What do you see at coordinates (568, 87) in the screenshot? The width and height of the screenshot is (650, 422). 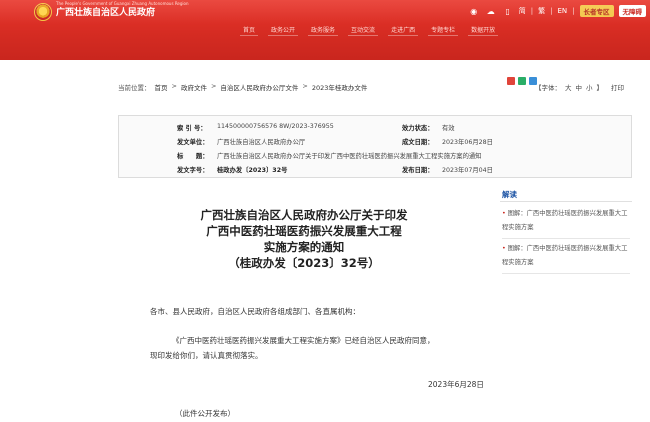 I see `font-large-button: 大` at bounding box center [568, 87].